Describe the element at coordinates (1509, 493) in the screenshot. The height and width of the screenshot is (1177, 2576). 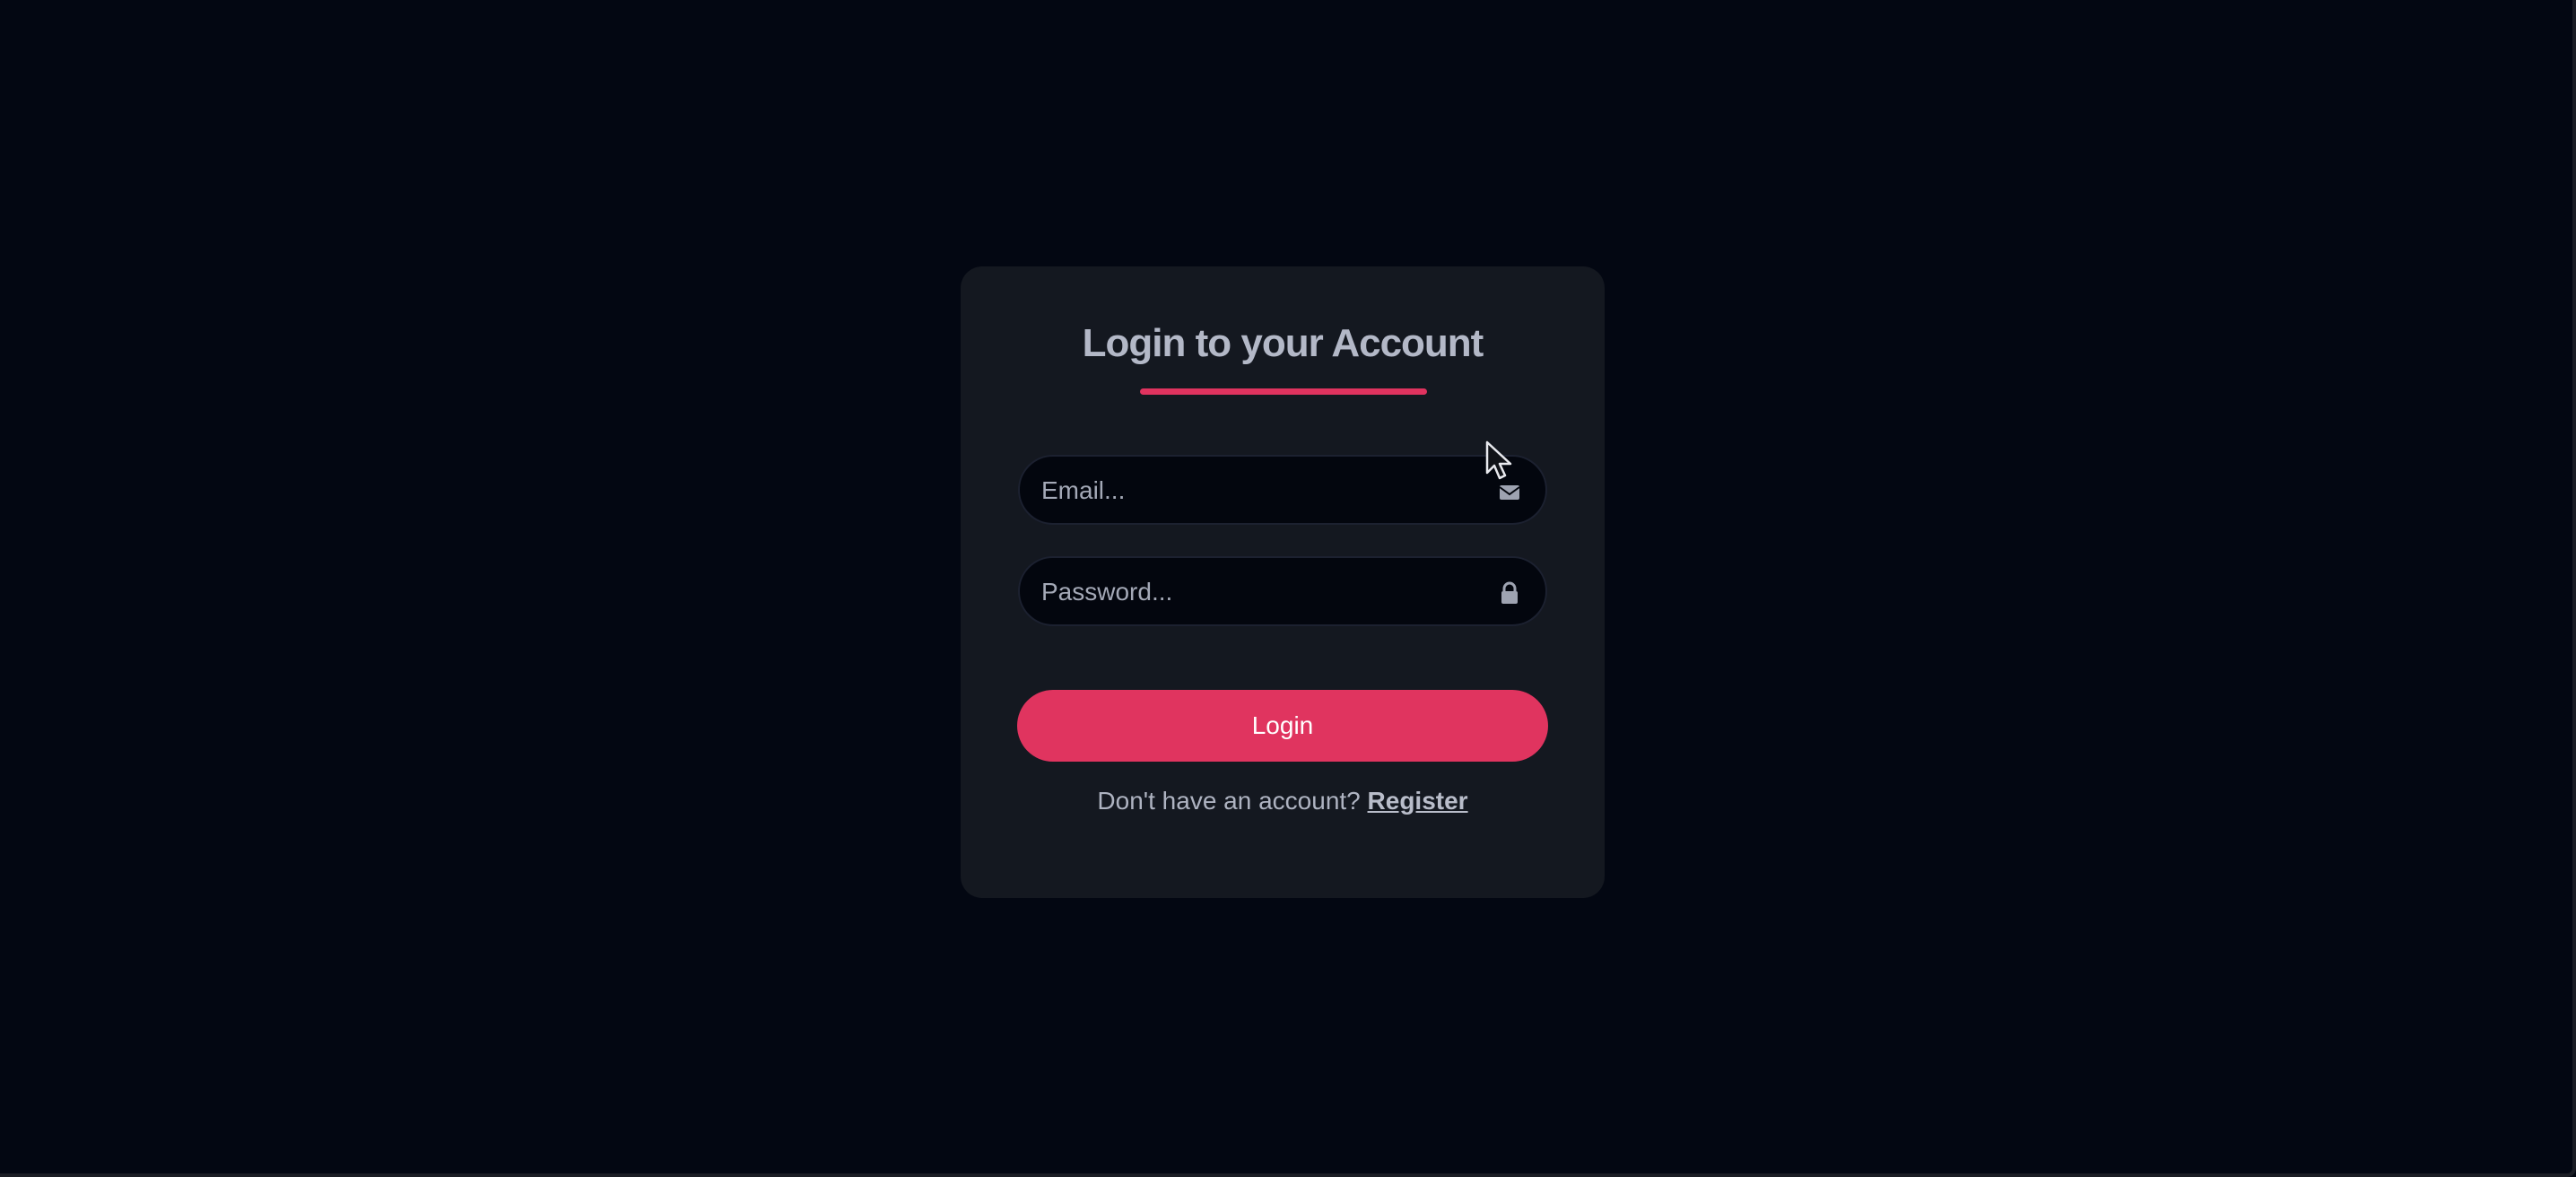
I see `envelope-icon` at that location.